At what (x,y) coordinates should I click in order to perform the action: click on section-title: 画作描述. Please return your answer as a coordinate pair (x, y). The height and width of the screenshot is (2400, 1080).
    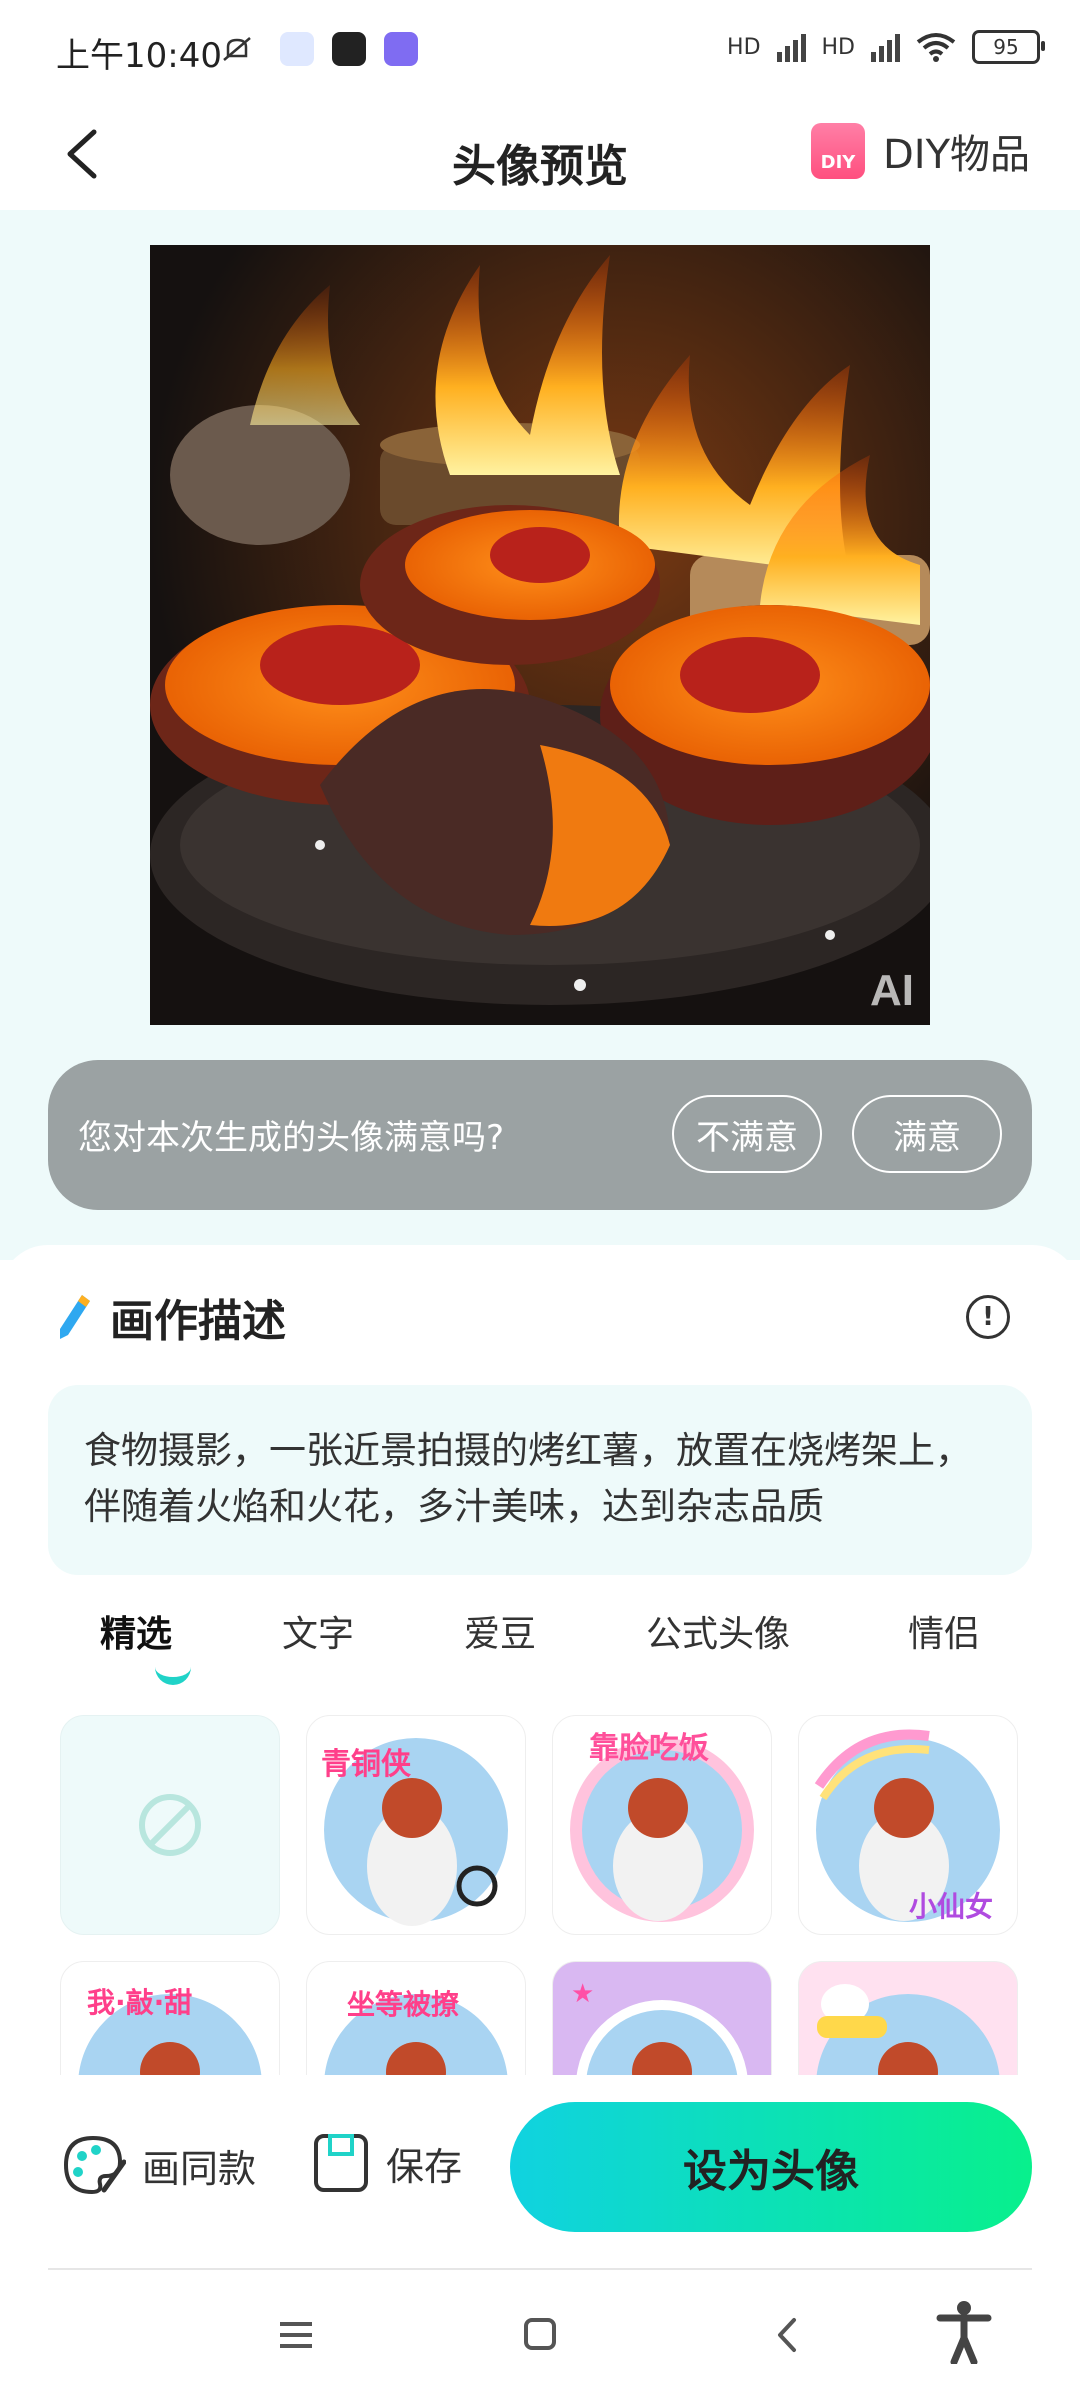
    Looking at the image, I should click on (198, 1321).